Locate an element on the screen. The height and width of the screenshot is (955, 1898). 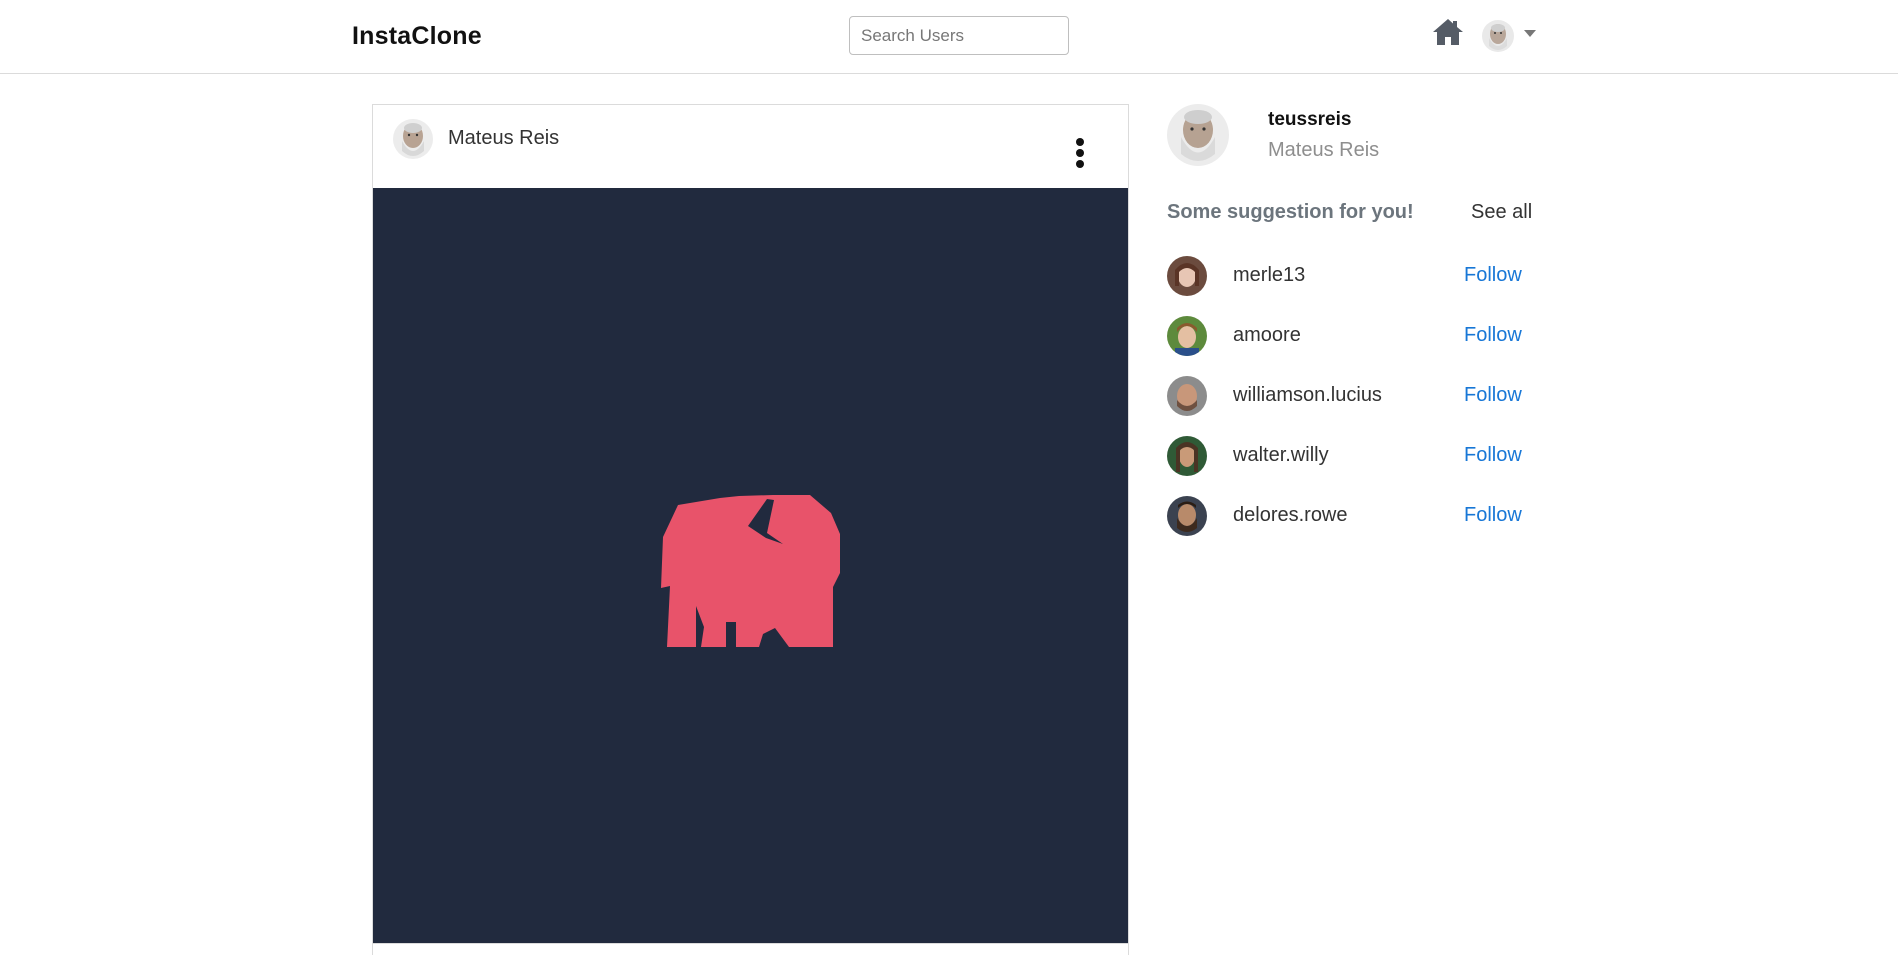
suggestion-username: amoore is located at coordinates (1267, 335).